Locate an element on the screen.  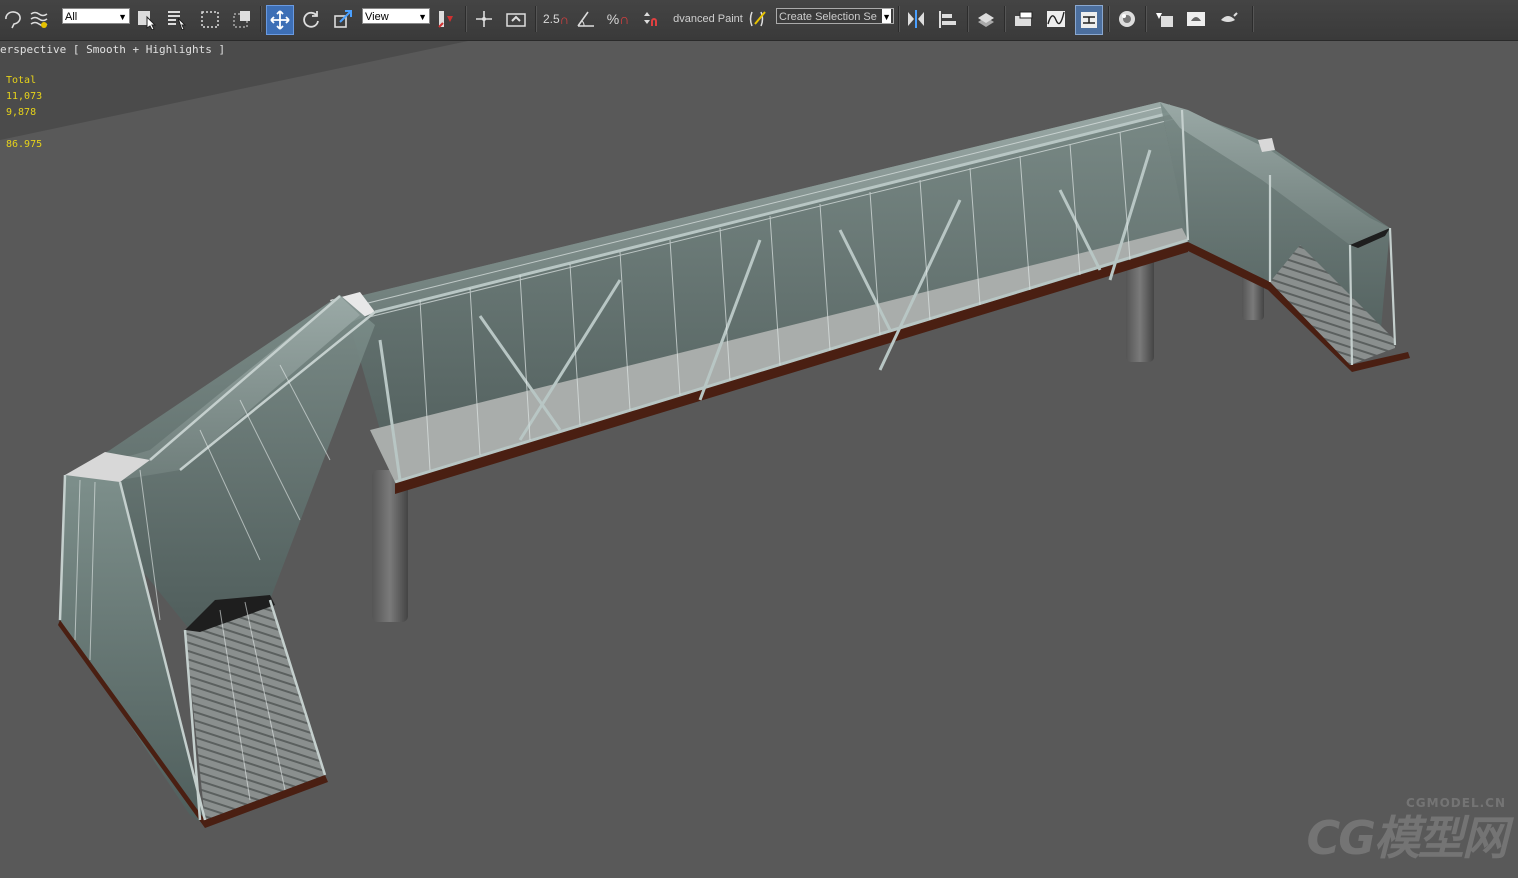
scale-icon is located at coordinates (343, 19).